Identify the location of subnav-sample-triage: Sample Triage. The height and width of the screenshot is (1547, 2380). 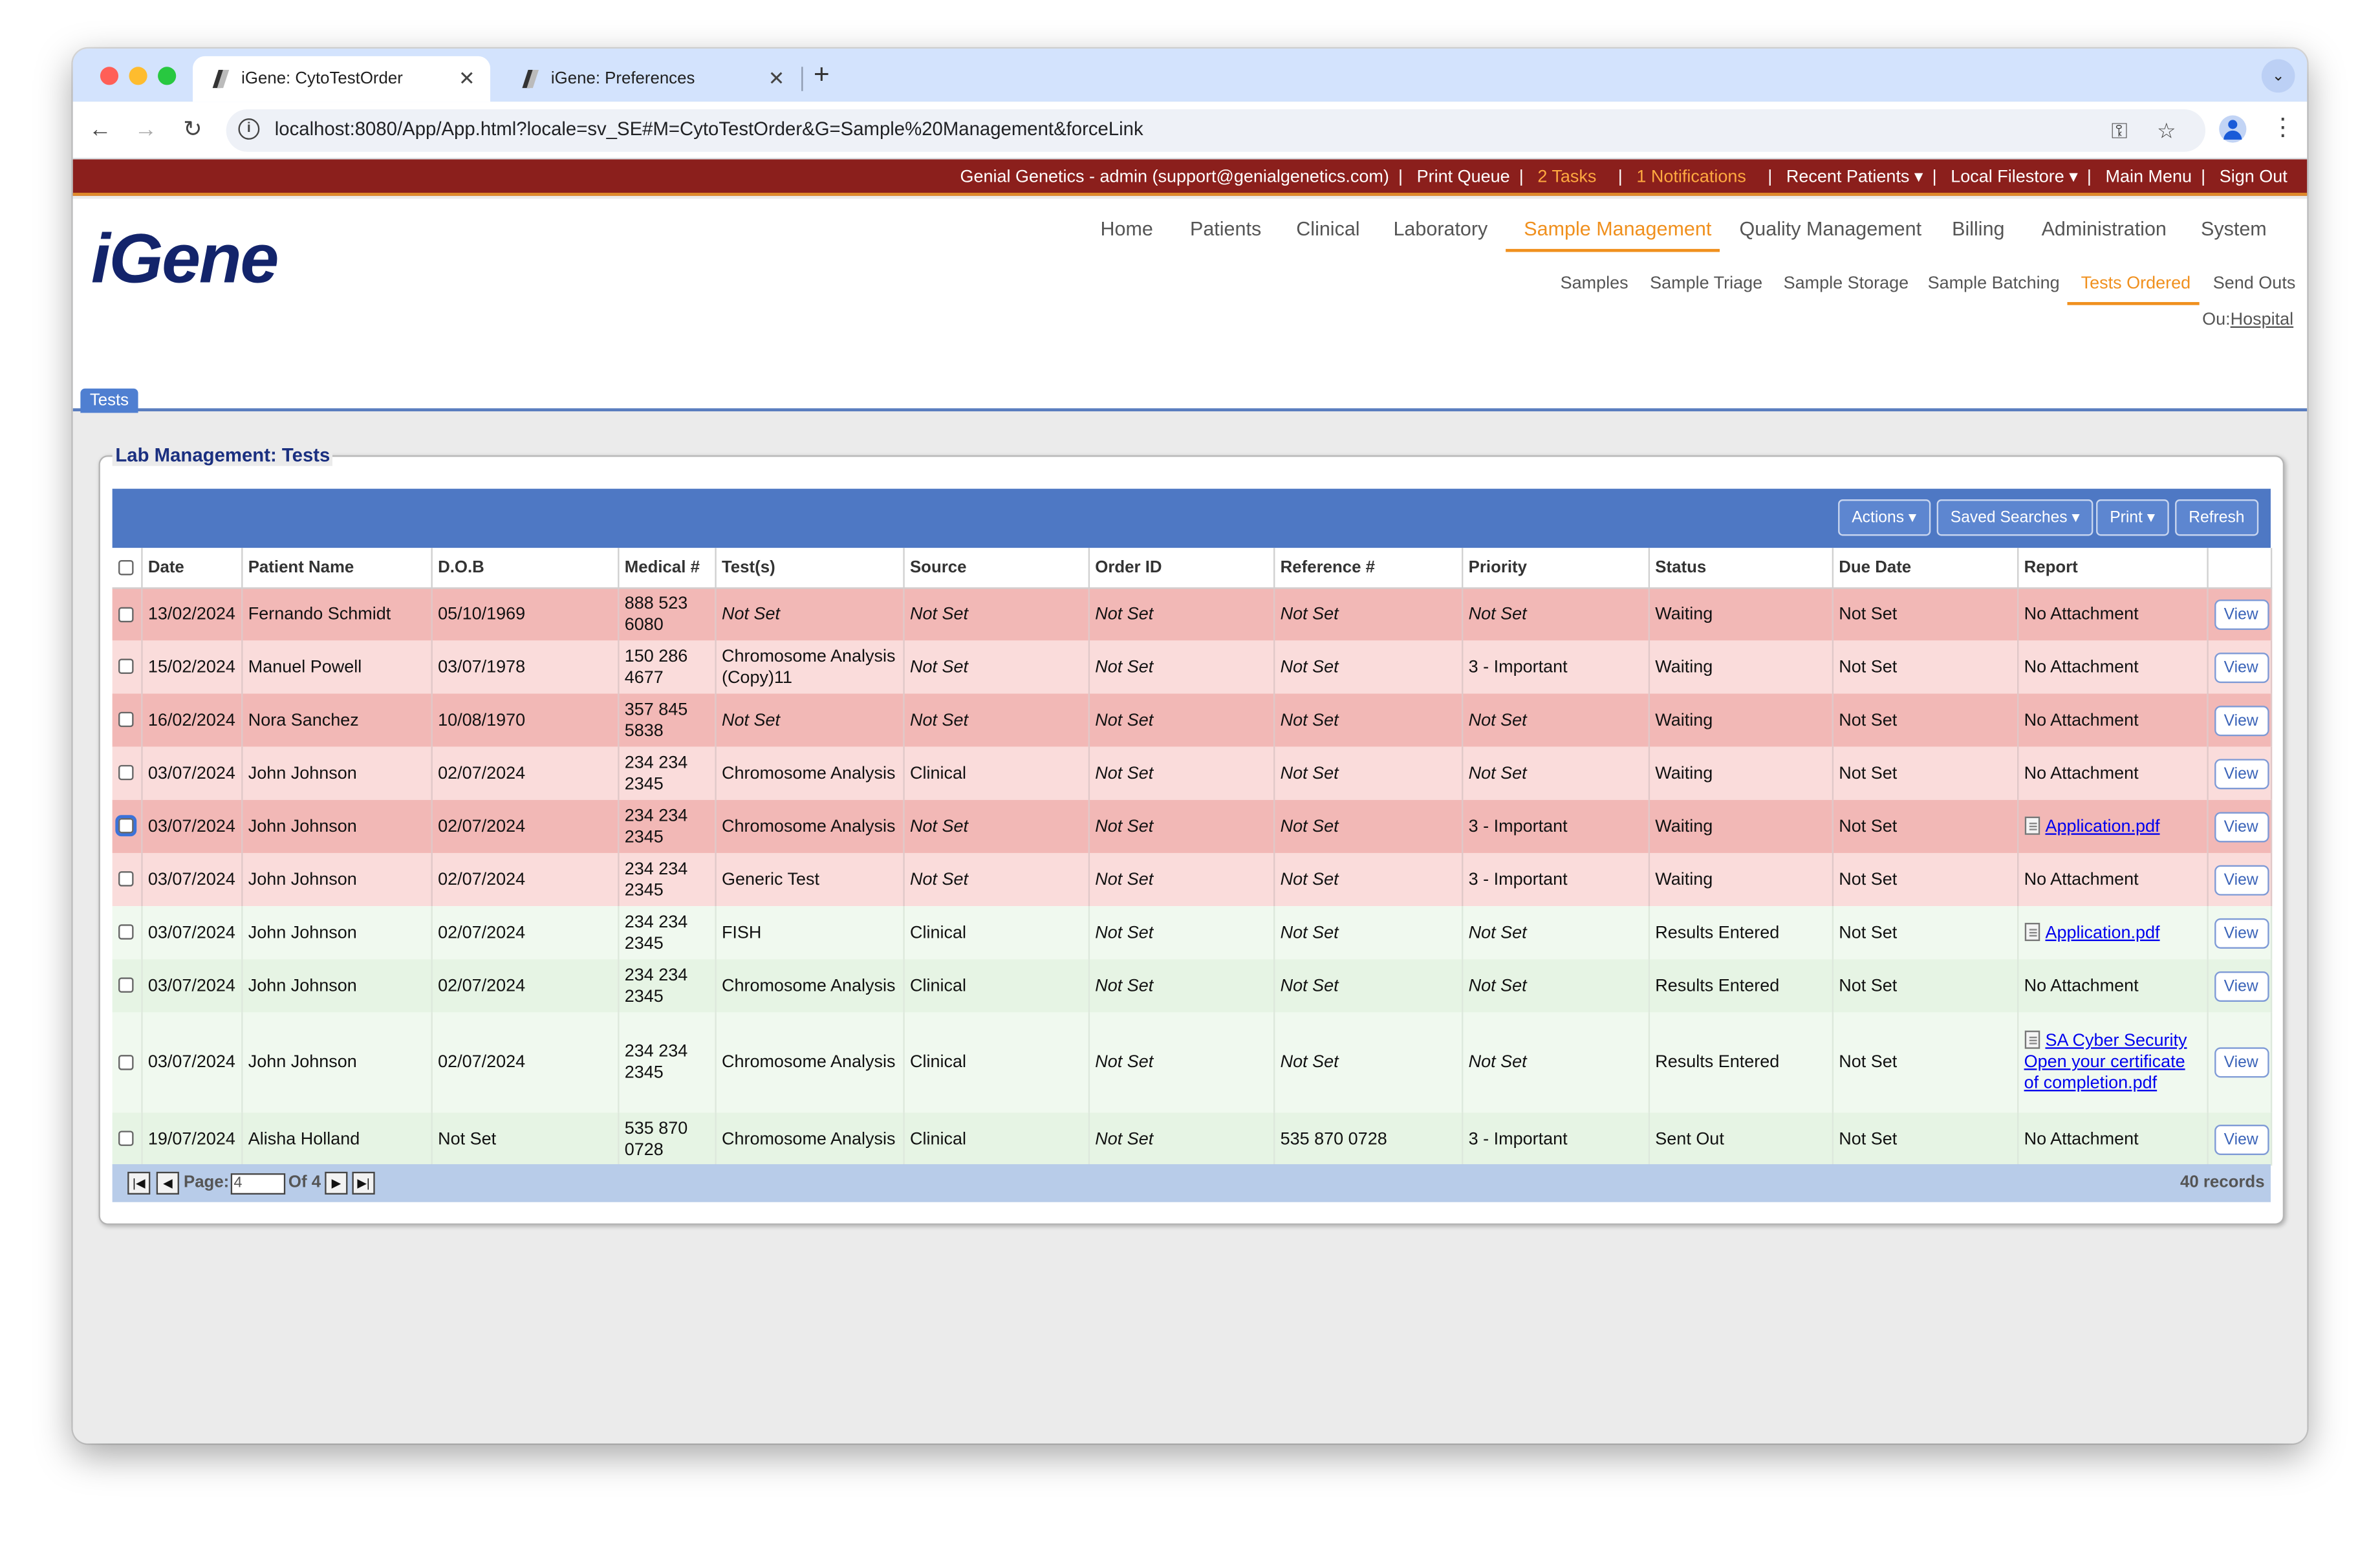
(1706, 284).